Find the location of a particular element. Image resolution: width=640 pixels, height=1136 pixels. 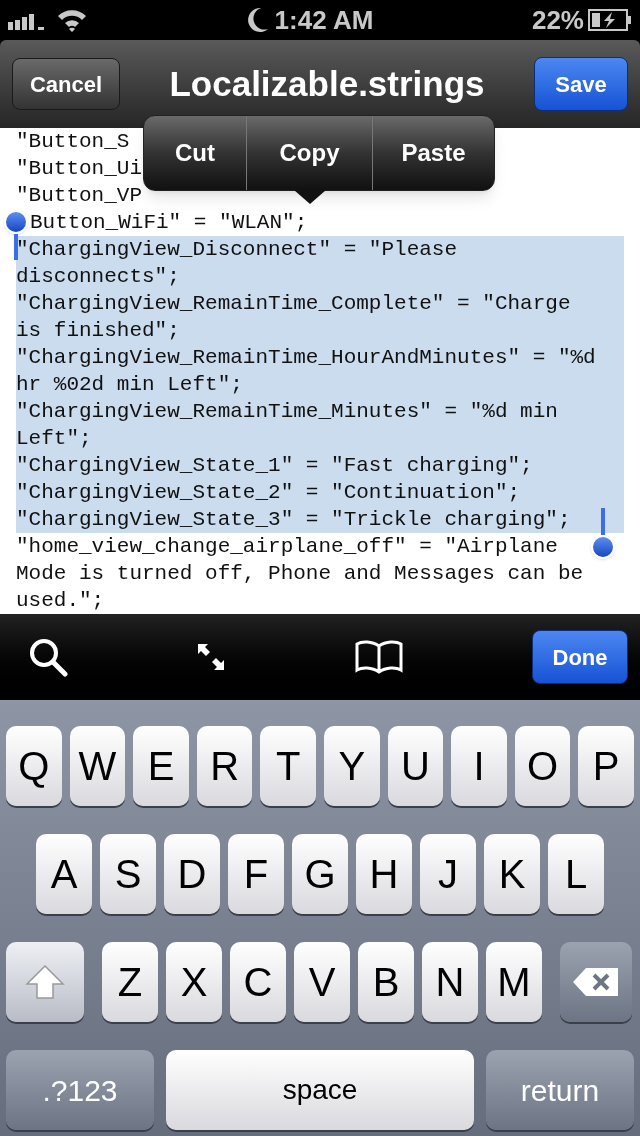

code-line: disconnects"; is located at coordinates (98, 277).